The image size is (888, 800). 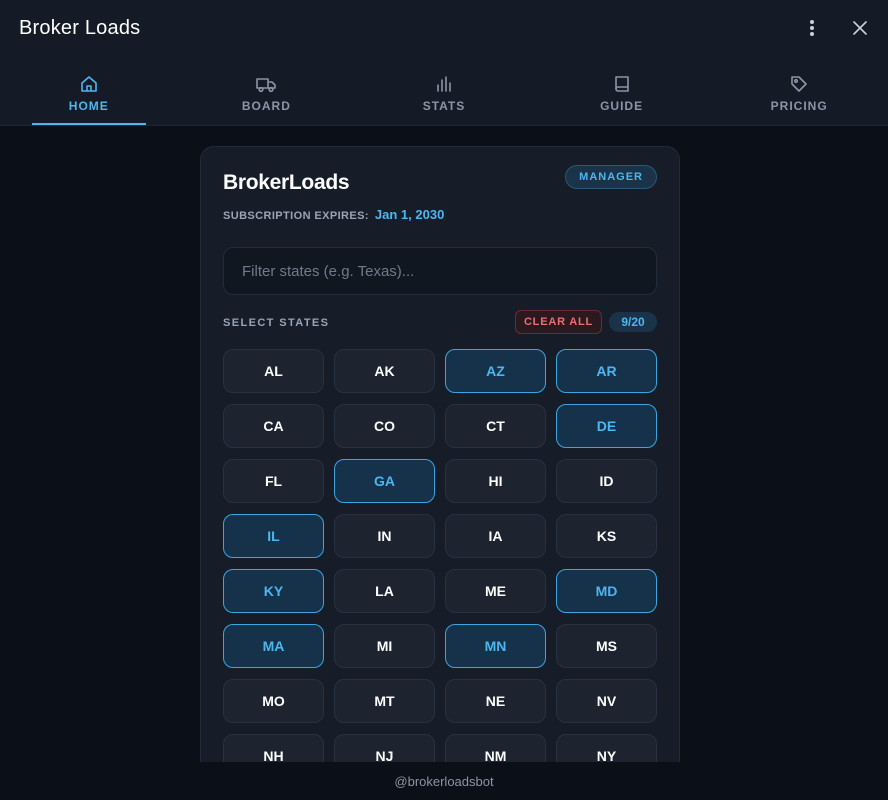 I want to click on more-vertical-icon, so click(x=812, y=28).